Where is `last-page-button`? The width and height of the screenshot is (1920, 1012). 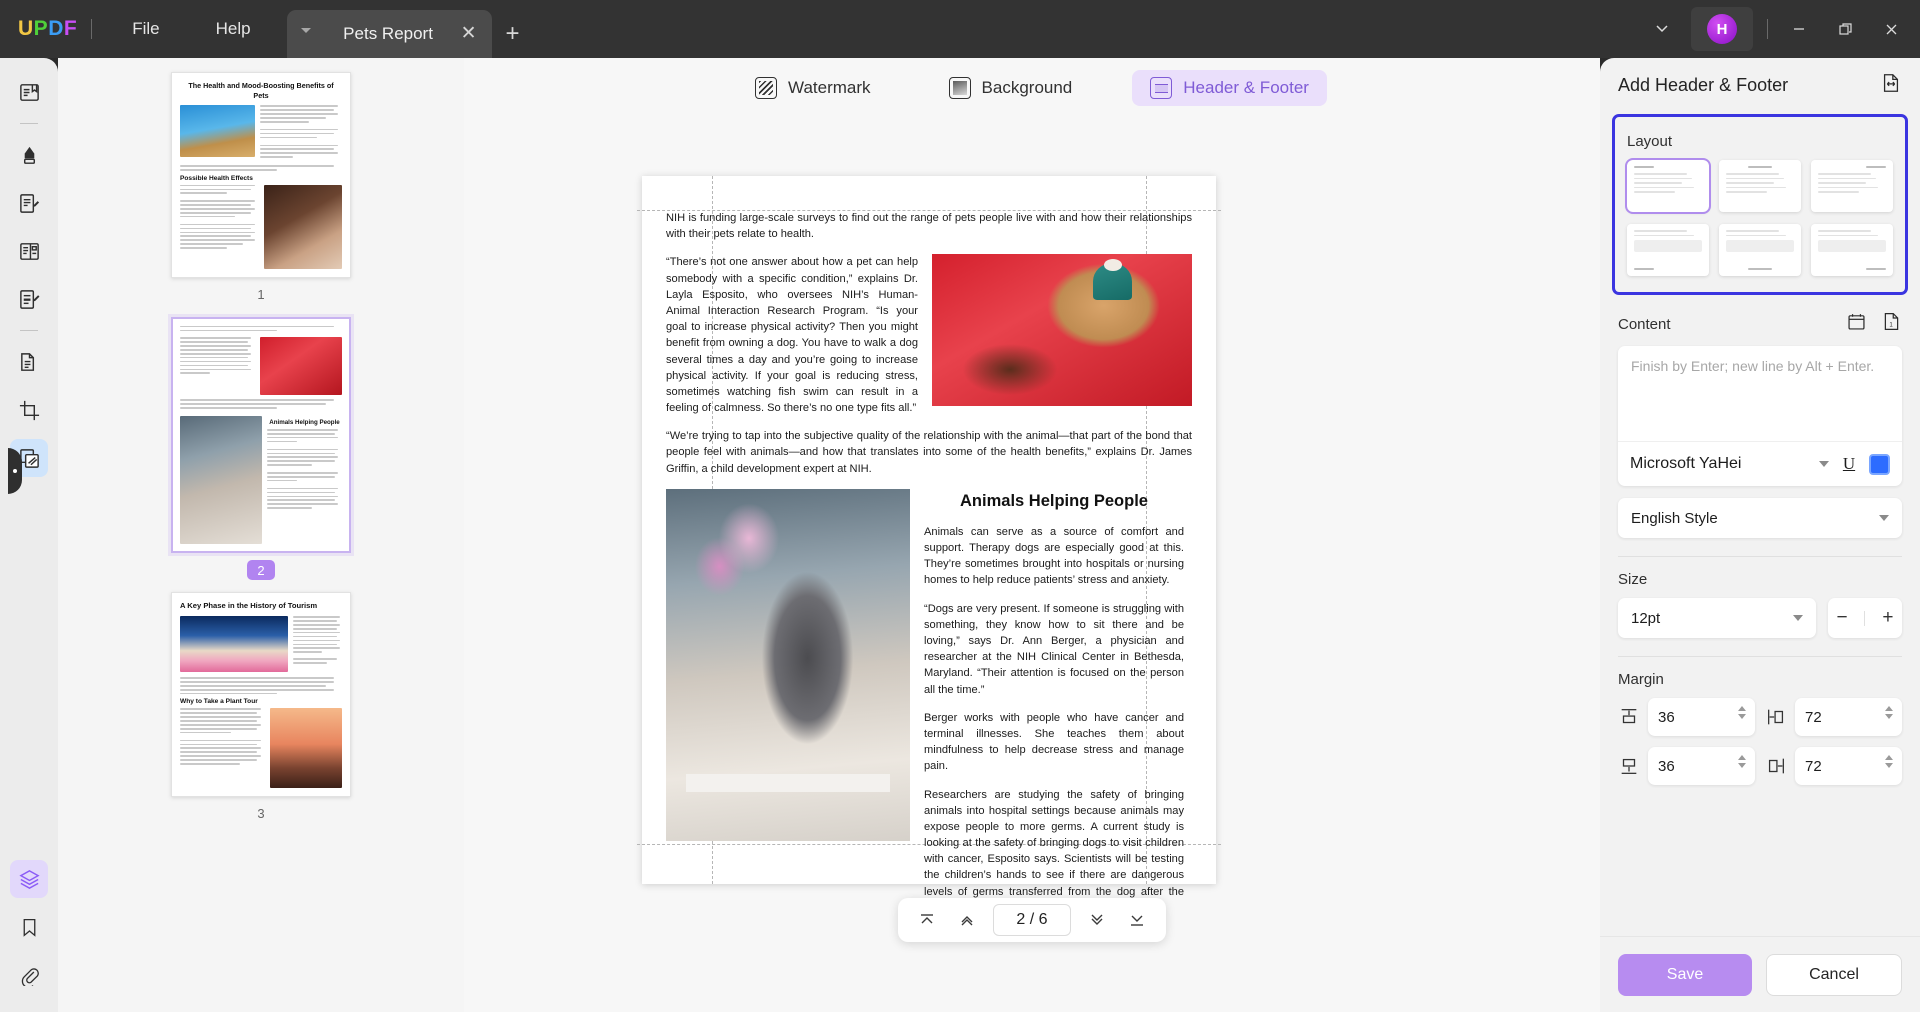 last-page-button is located at coordinates (1137, 920).